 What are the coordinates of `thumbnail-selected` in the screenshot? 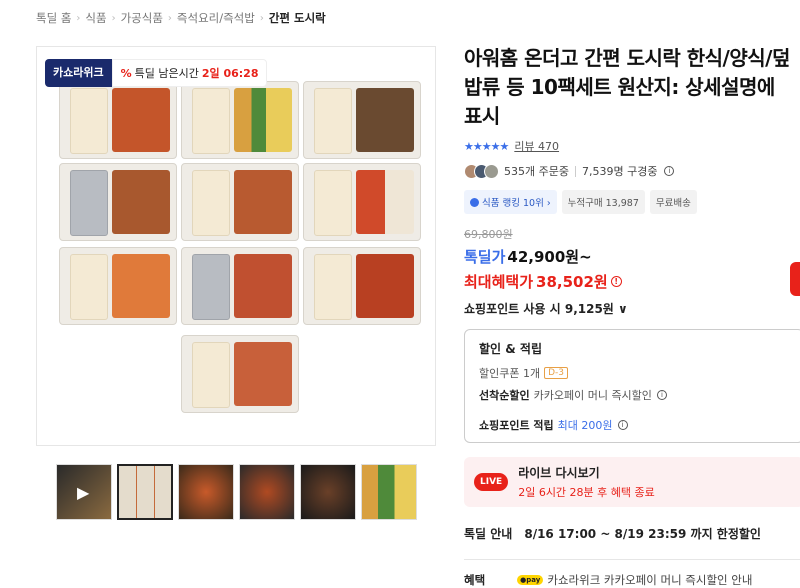 It's located at (145, 492).